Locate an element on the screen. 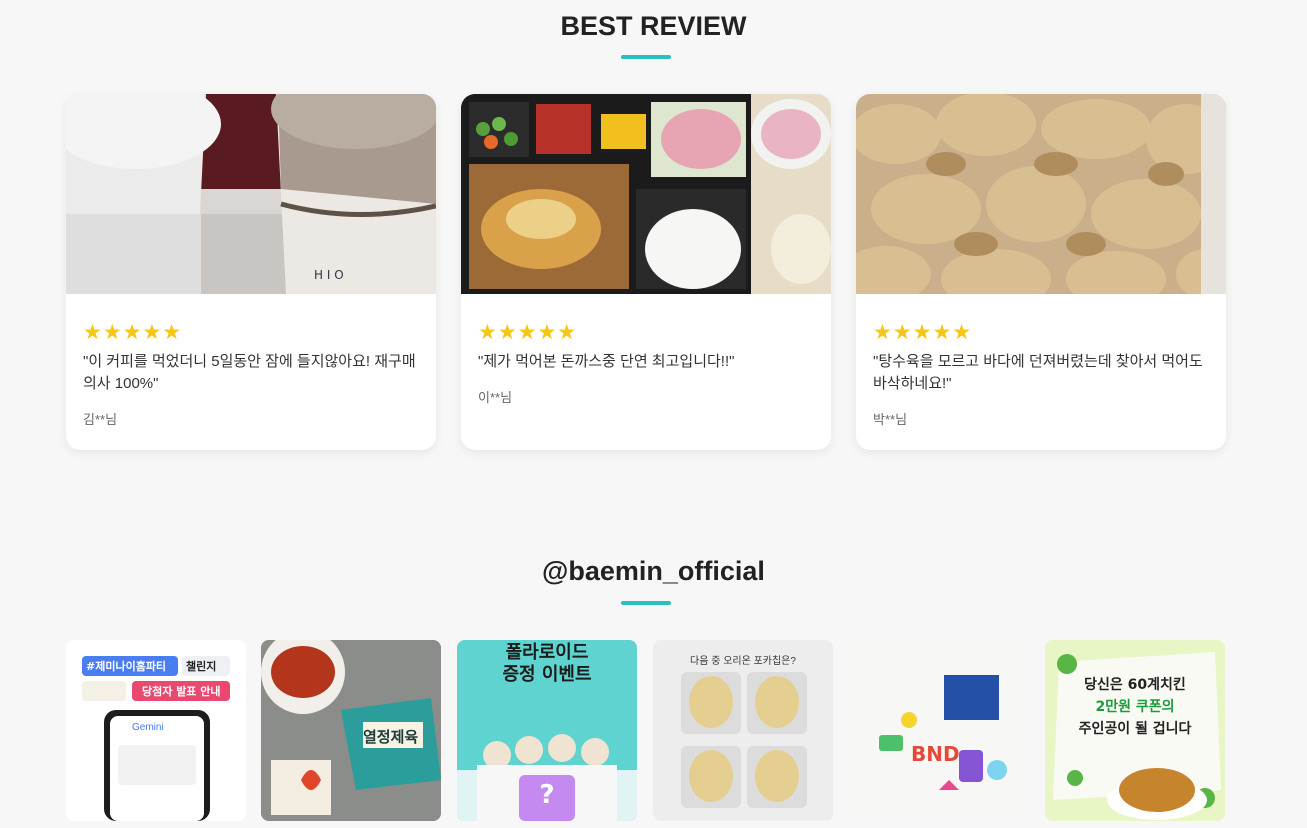 This screenshot has height=828, width=1307. instagram-post: 폴라로이드 증정 이벤트 ? is located at coordinates (547, 730).